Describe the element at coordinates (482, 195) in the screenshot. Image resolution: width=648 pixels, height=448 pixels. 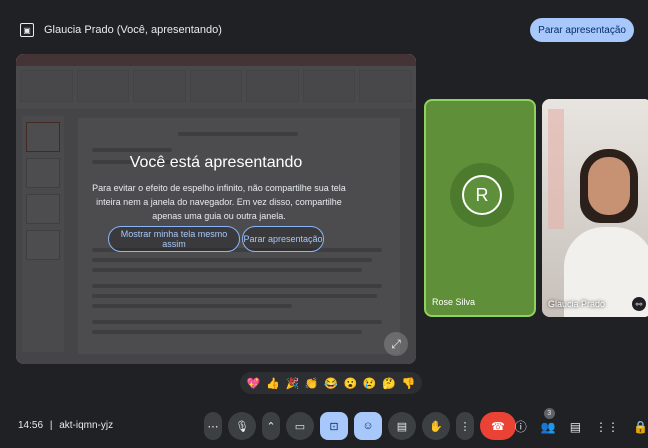
I see `avatar: R` at that location.